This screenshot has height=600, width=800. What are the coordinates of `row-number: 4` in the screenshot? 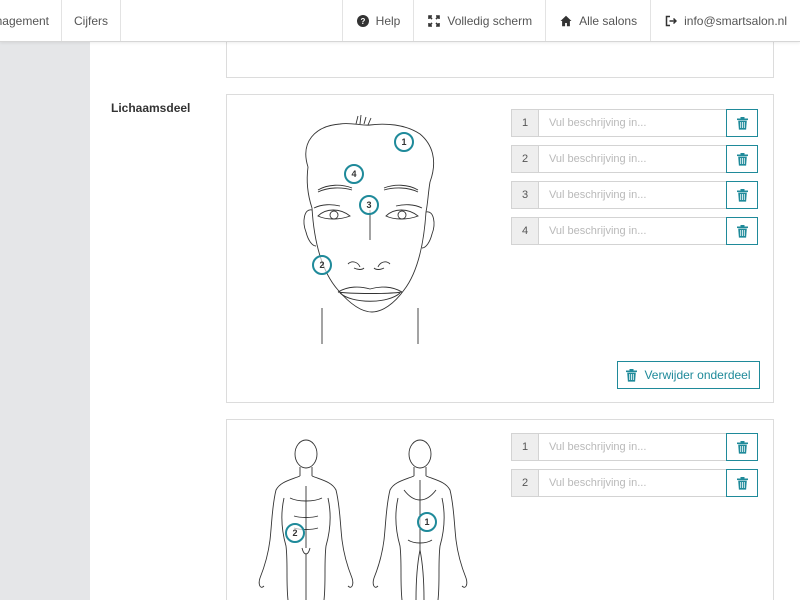 It's located at (524, 231).